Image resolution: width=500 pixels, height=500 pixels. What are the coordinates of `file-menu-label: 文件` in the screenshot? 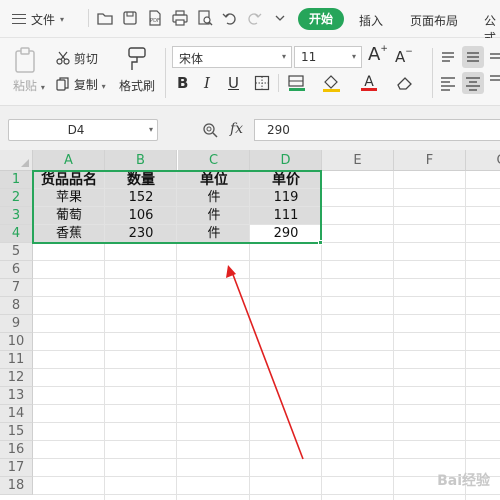 It's located at (43, 19).